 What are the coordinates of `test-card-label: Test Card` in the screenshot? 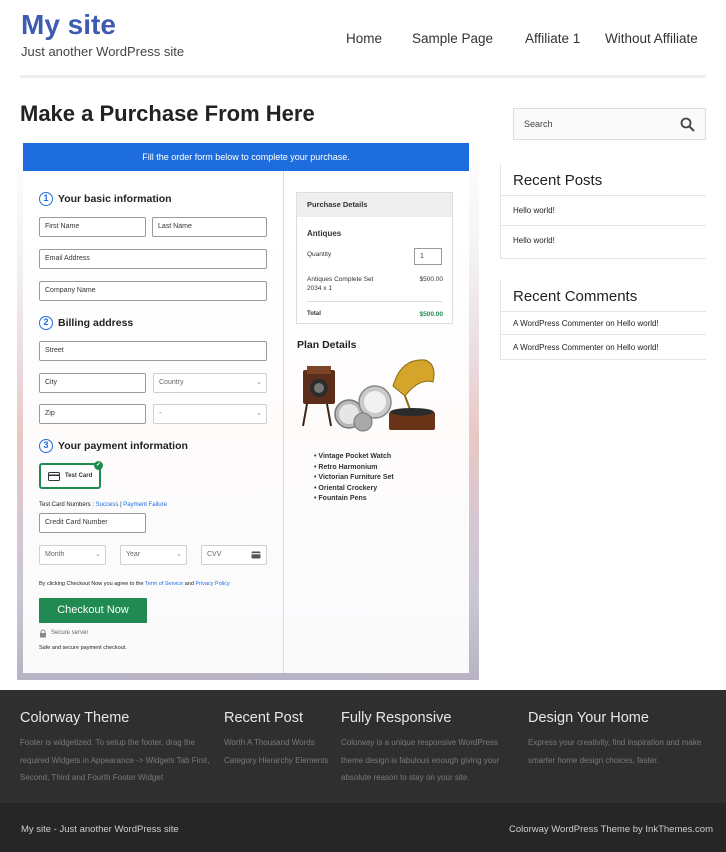 It's located at (79, 476).